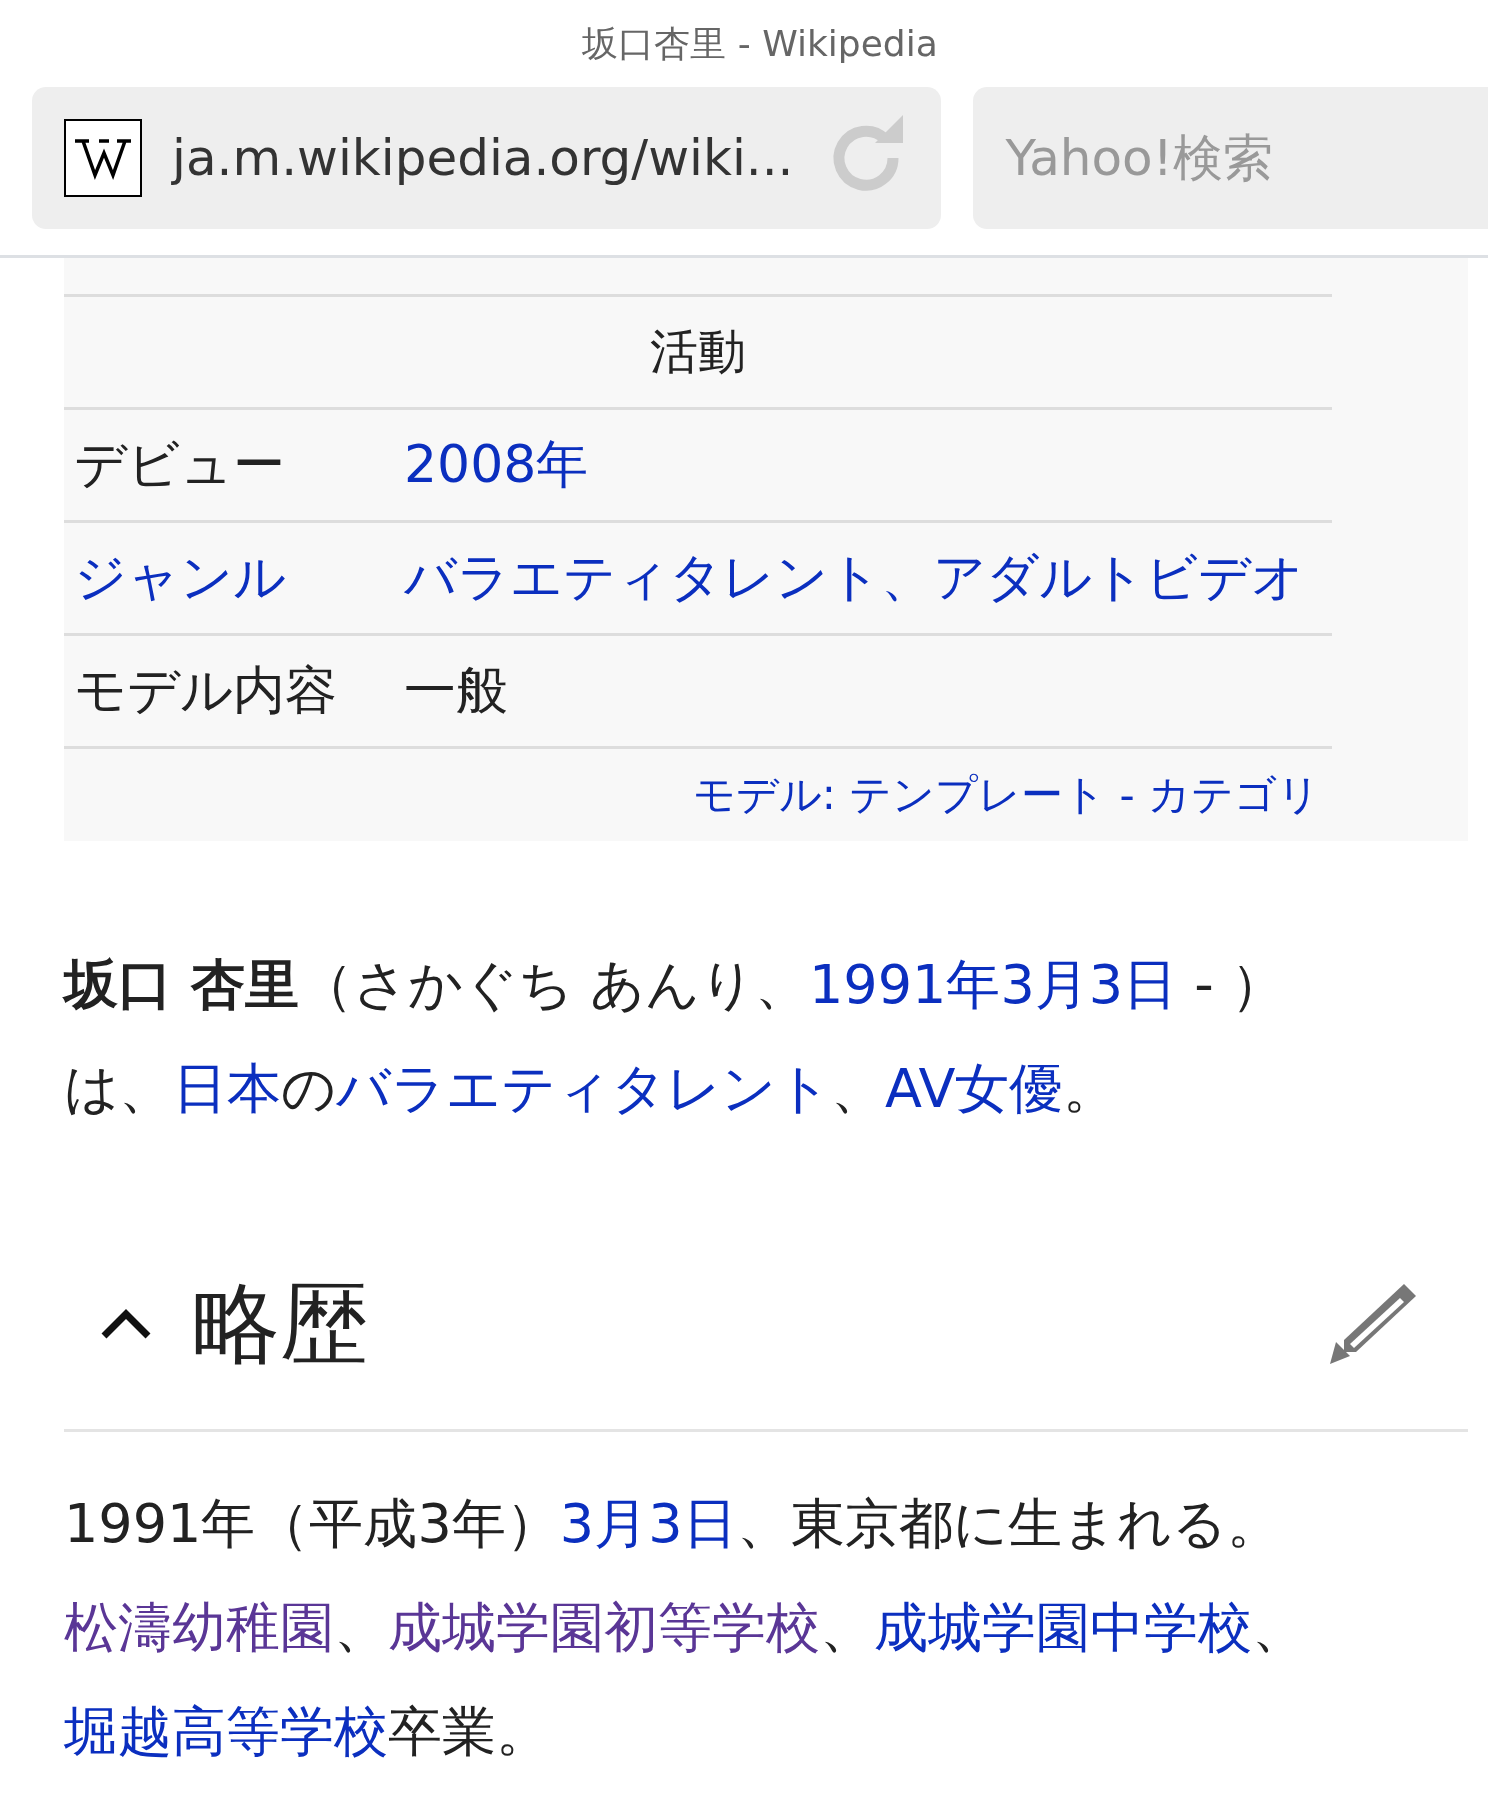  Describe the element at coordinates (1373, 1324) in the screenshot. I see `edit-icon` at that location.